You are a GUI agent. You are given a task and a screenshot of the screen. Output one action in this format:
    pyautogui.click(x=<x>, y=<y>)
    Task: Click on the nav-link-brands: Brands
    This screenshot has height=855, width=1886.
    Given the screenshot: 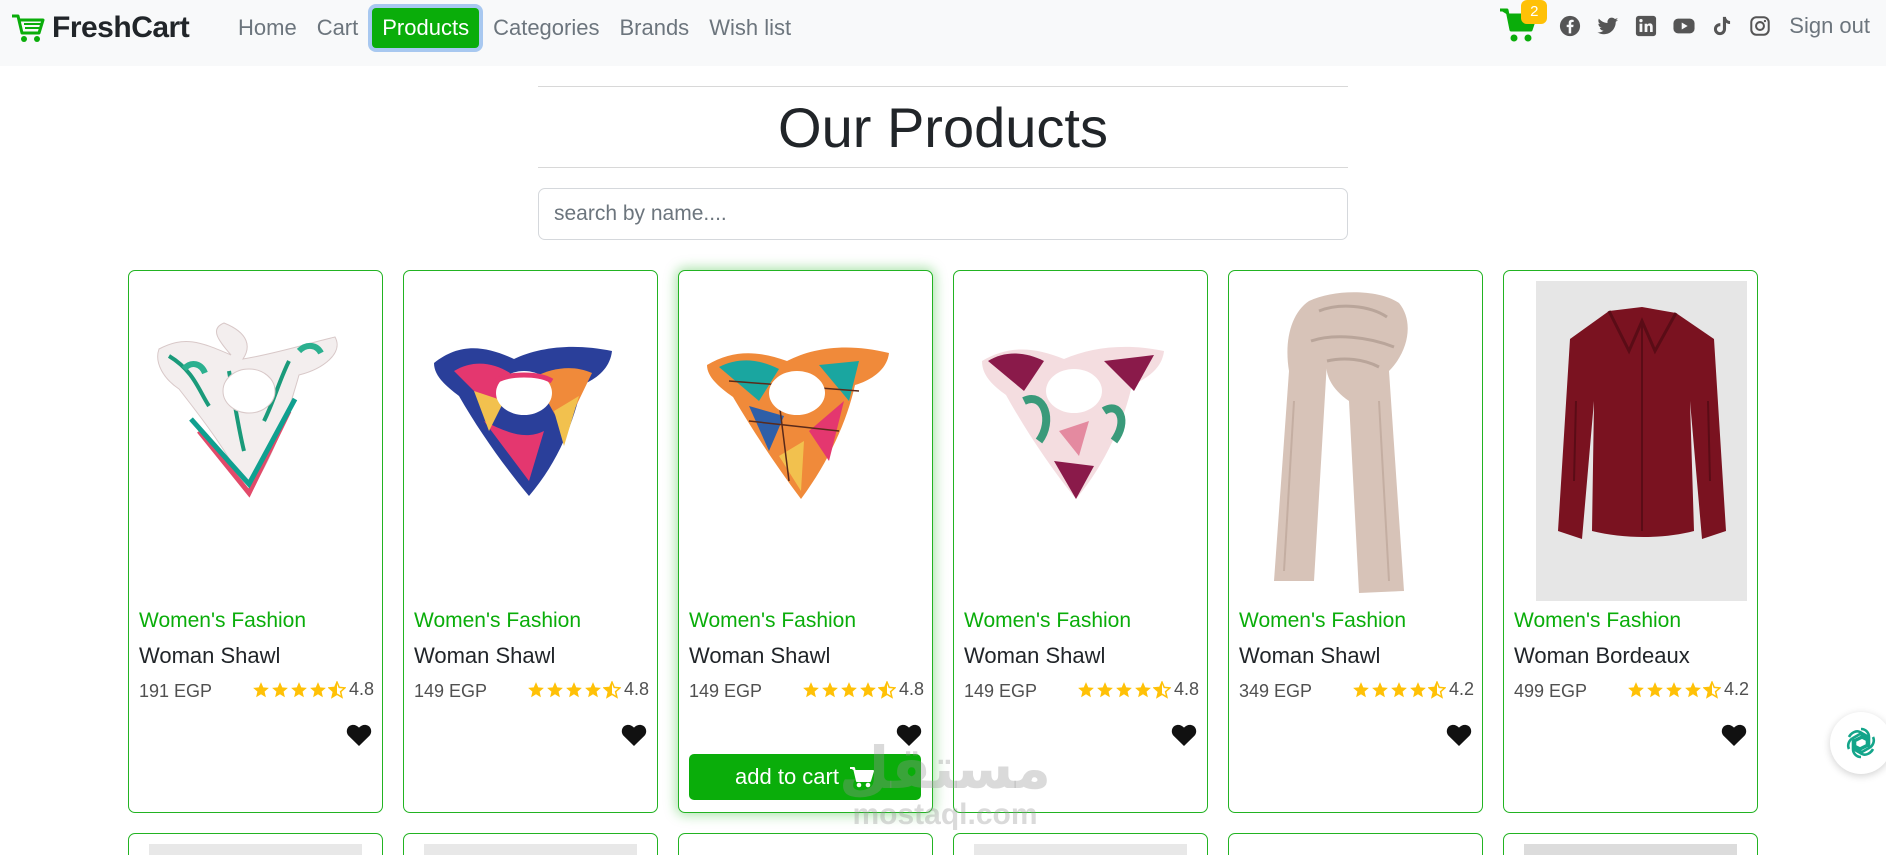 What is the action you would take?
    pyautogui.click(x=654, y=28)
    